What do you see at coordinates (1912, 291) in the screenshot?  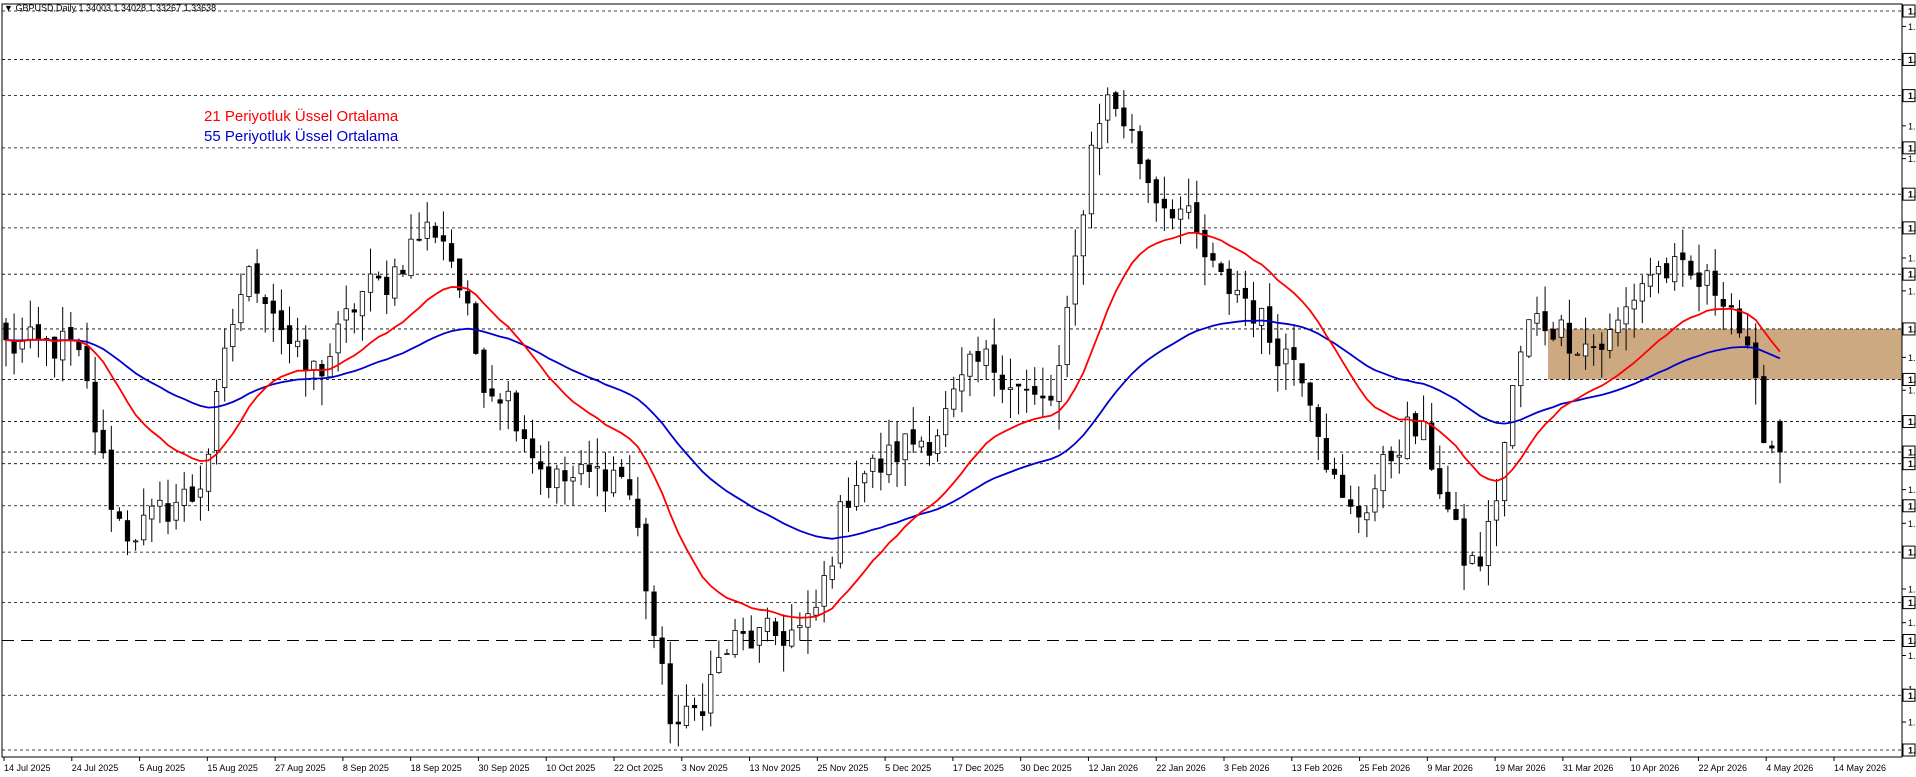 I see `price-tick-label: 1.35552` at bounding box center [1912, 291].